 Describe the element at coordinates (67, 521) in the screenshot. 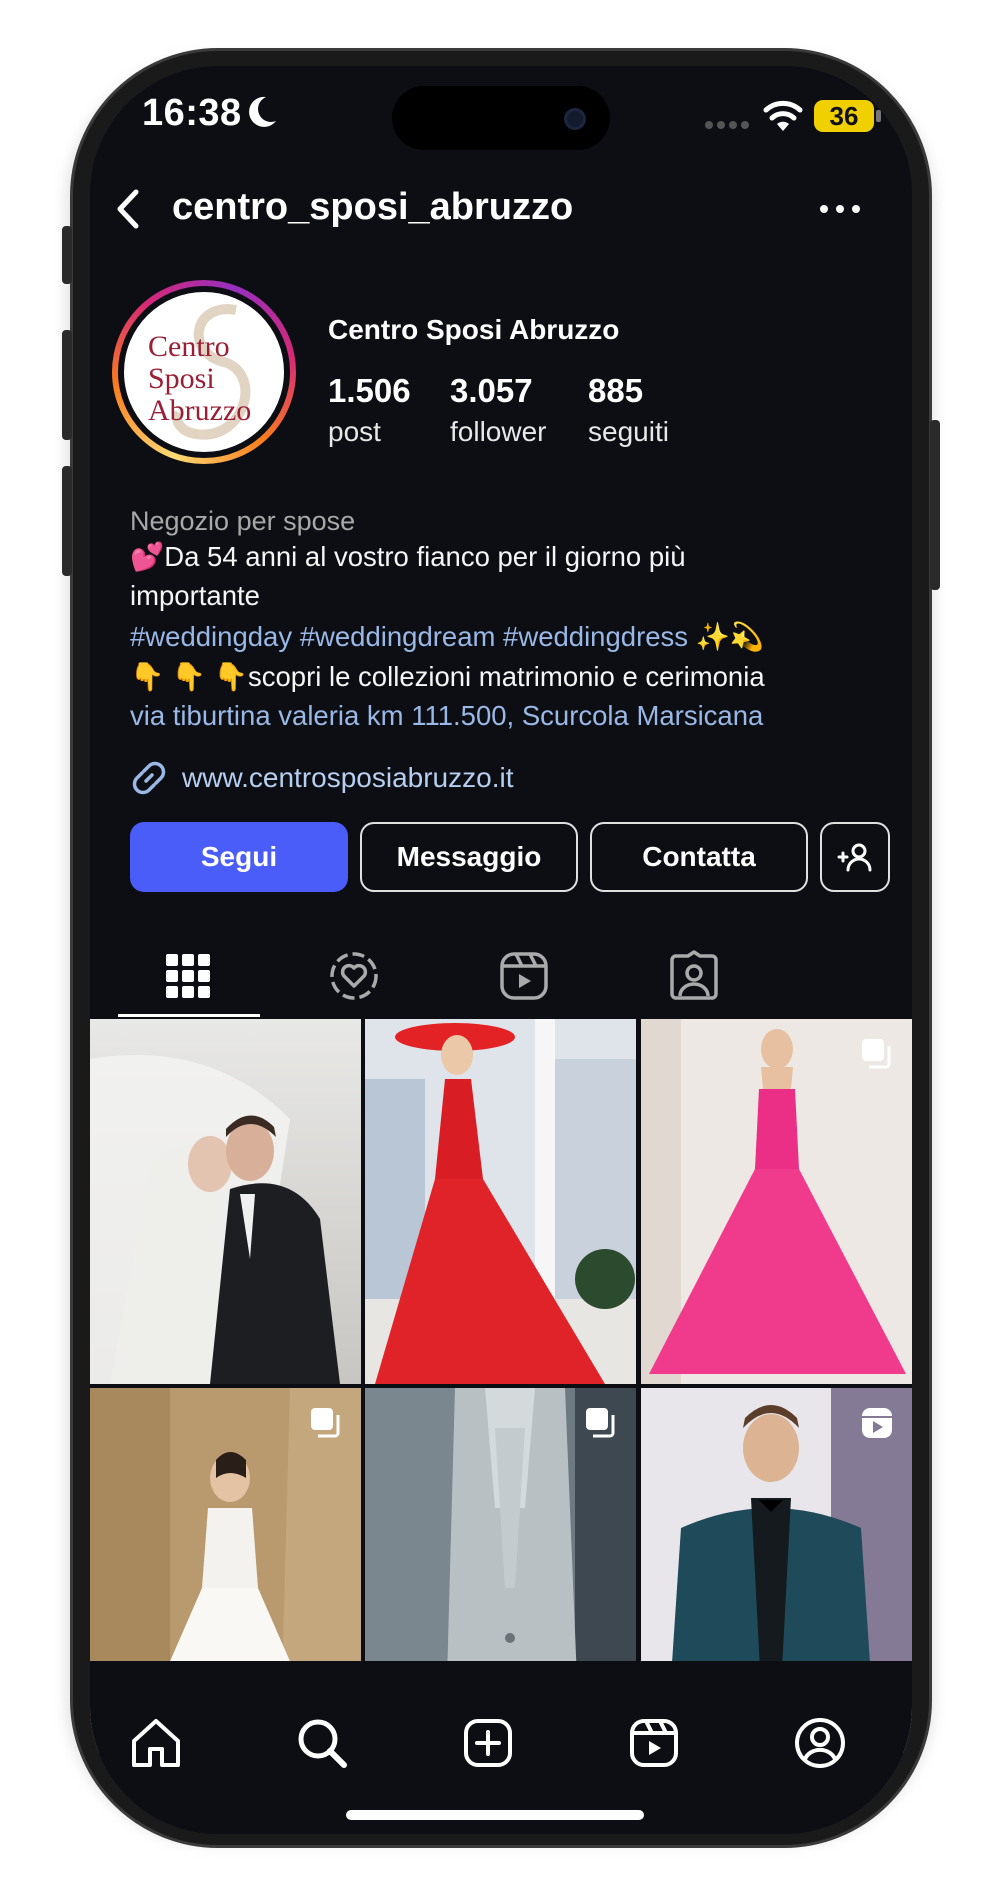

I see `volume-down-button` at that location.